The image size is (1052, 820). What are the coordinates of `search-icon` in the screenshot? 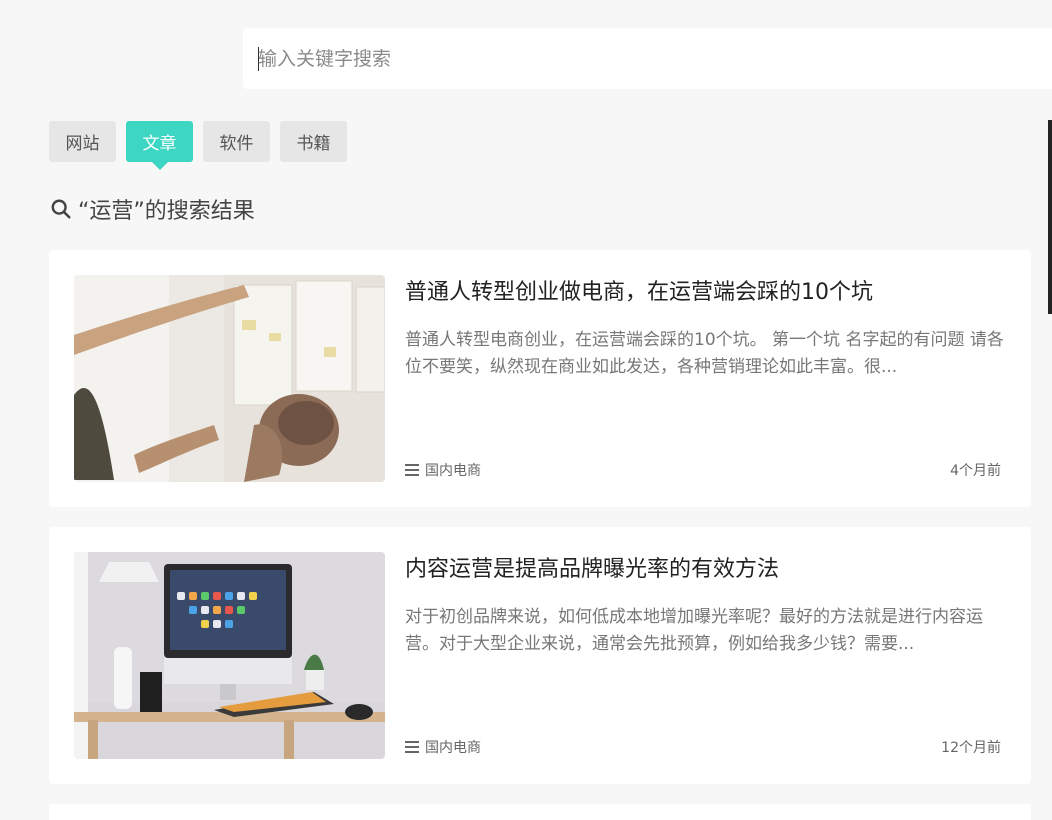 It's located at (61, 209).